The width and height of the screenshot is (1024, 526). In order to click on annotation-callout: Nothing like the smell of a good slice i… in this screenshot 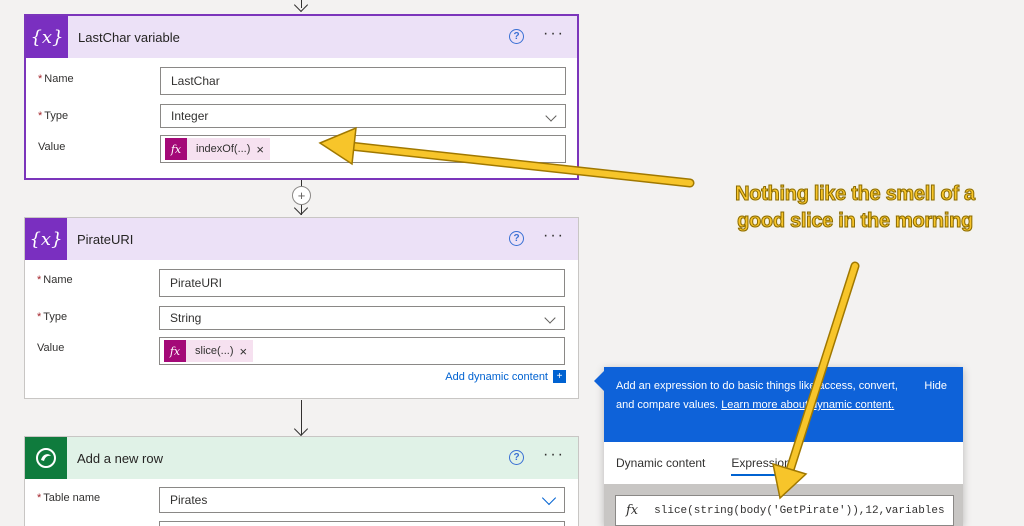, I will do `click(855, 208)`.